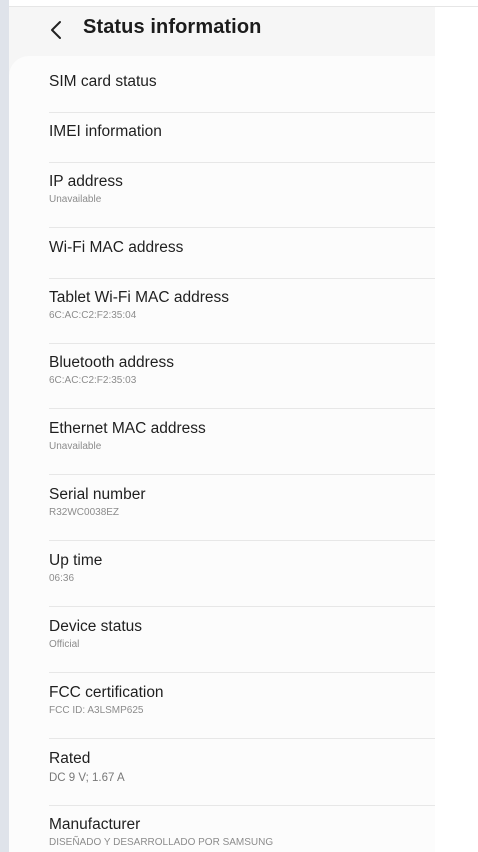 The width and height of the screenshot is (478, 852). Describe the element at coordinates (97, 494) in the screenshot. I see `item-title: Serial number` at that location.